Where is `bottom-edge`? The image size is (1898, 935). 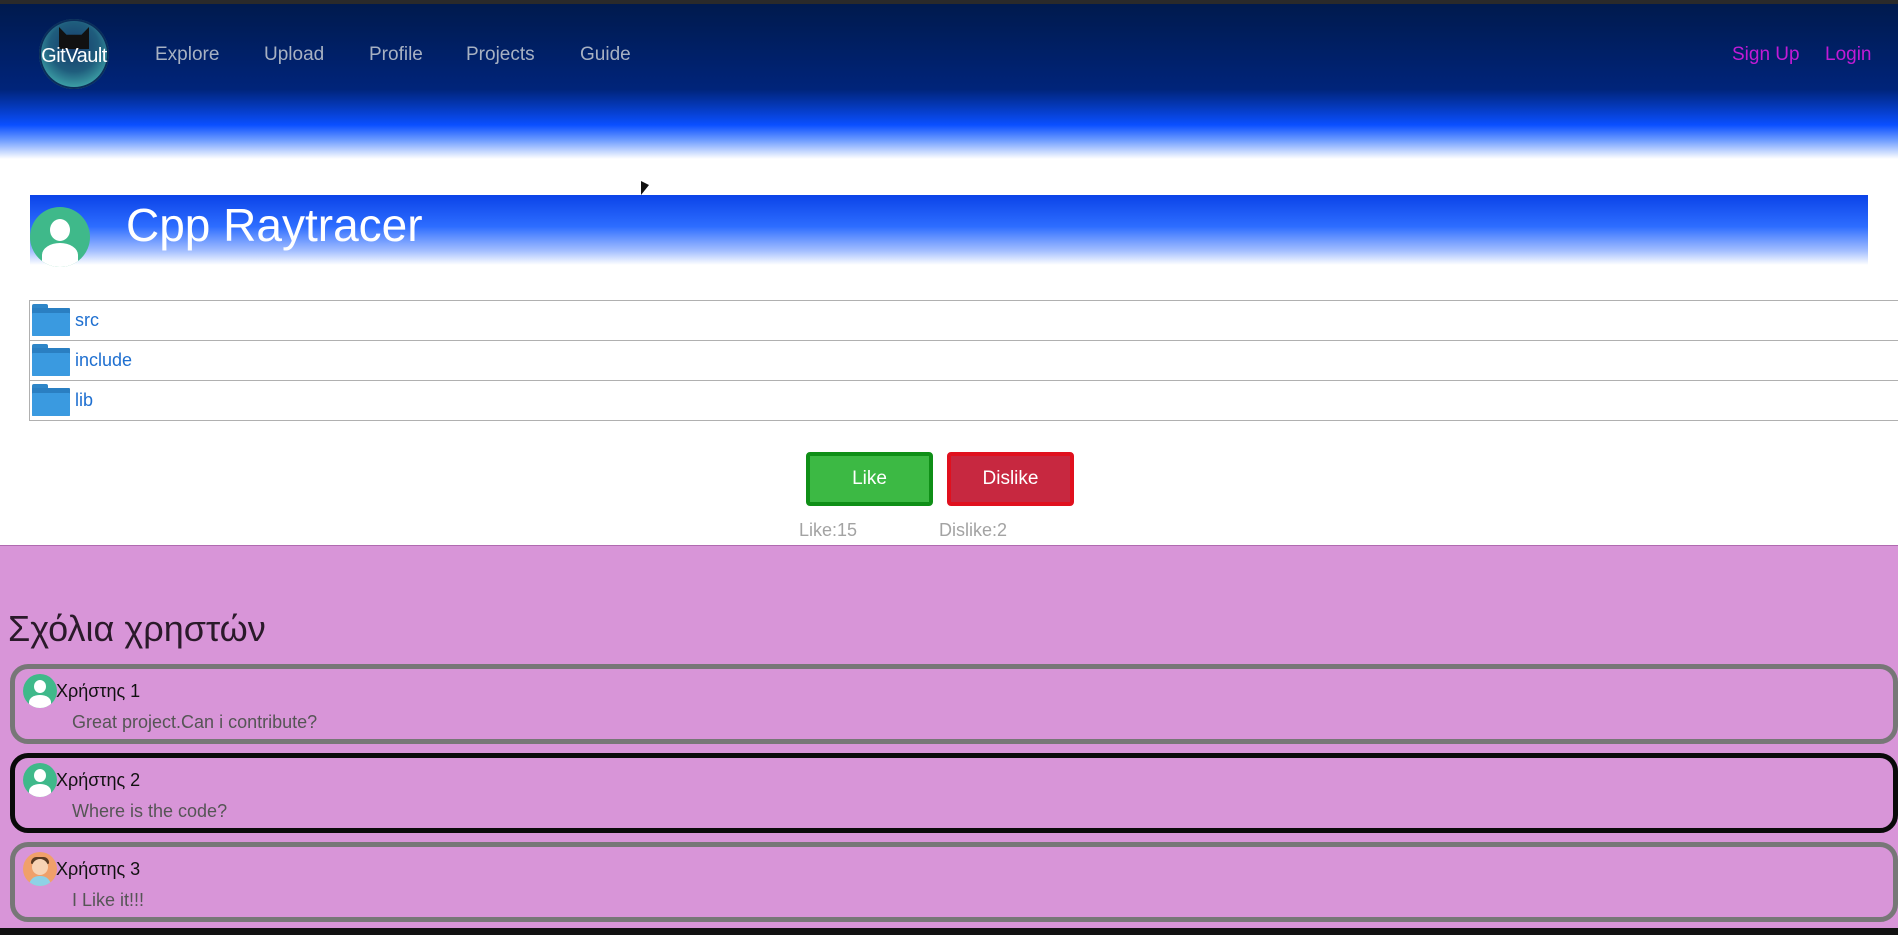
bottom-edge is located at coordinates (949, 931).